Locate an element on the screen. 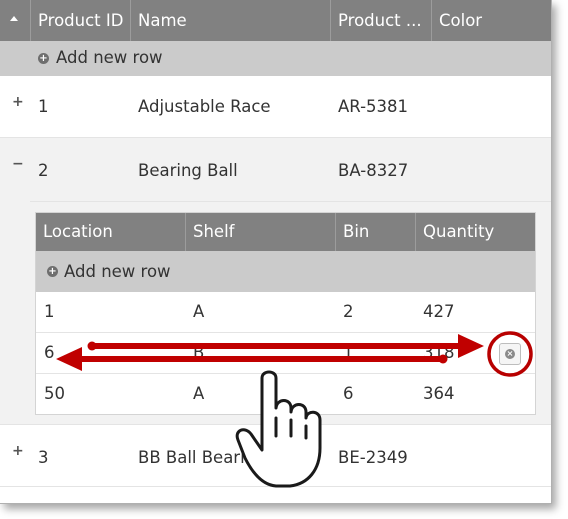  detail-grid-header: Location Shelf Bin Quantity is located at coordinates (285, 232).